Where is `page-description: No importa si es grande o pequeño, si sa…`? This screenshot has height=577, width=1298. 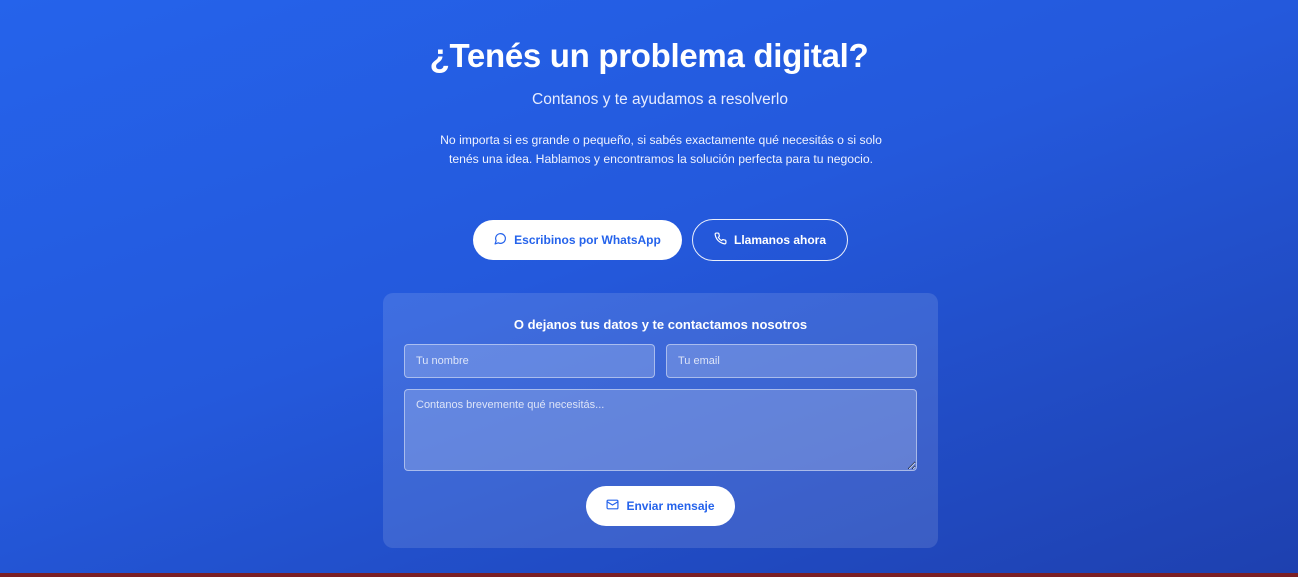 page-description: No importa si es grande o pequeño, si sa… is located at coordinates (661, 149).